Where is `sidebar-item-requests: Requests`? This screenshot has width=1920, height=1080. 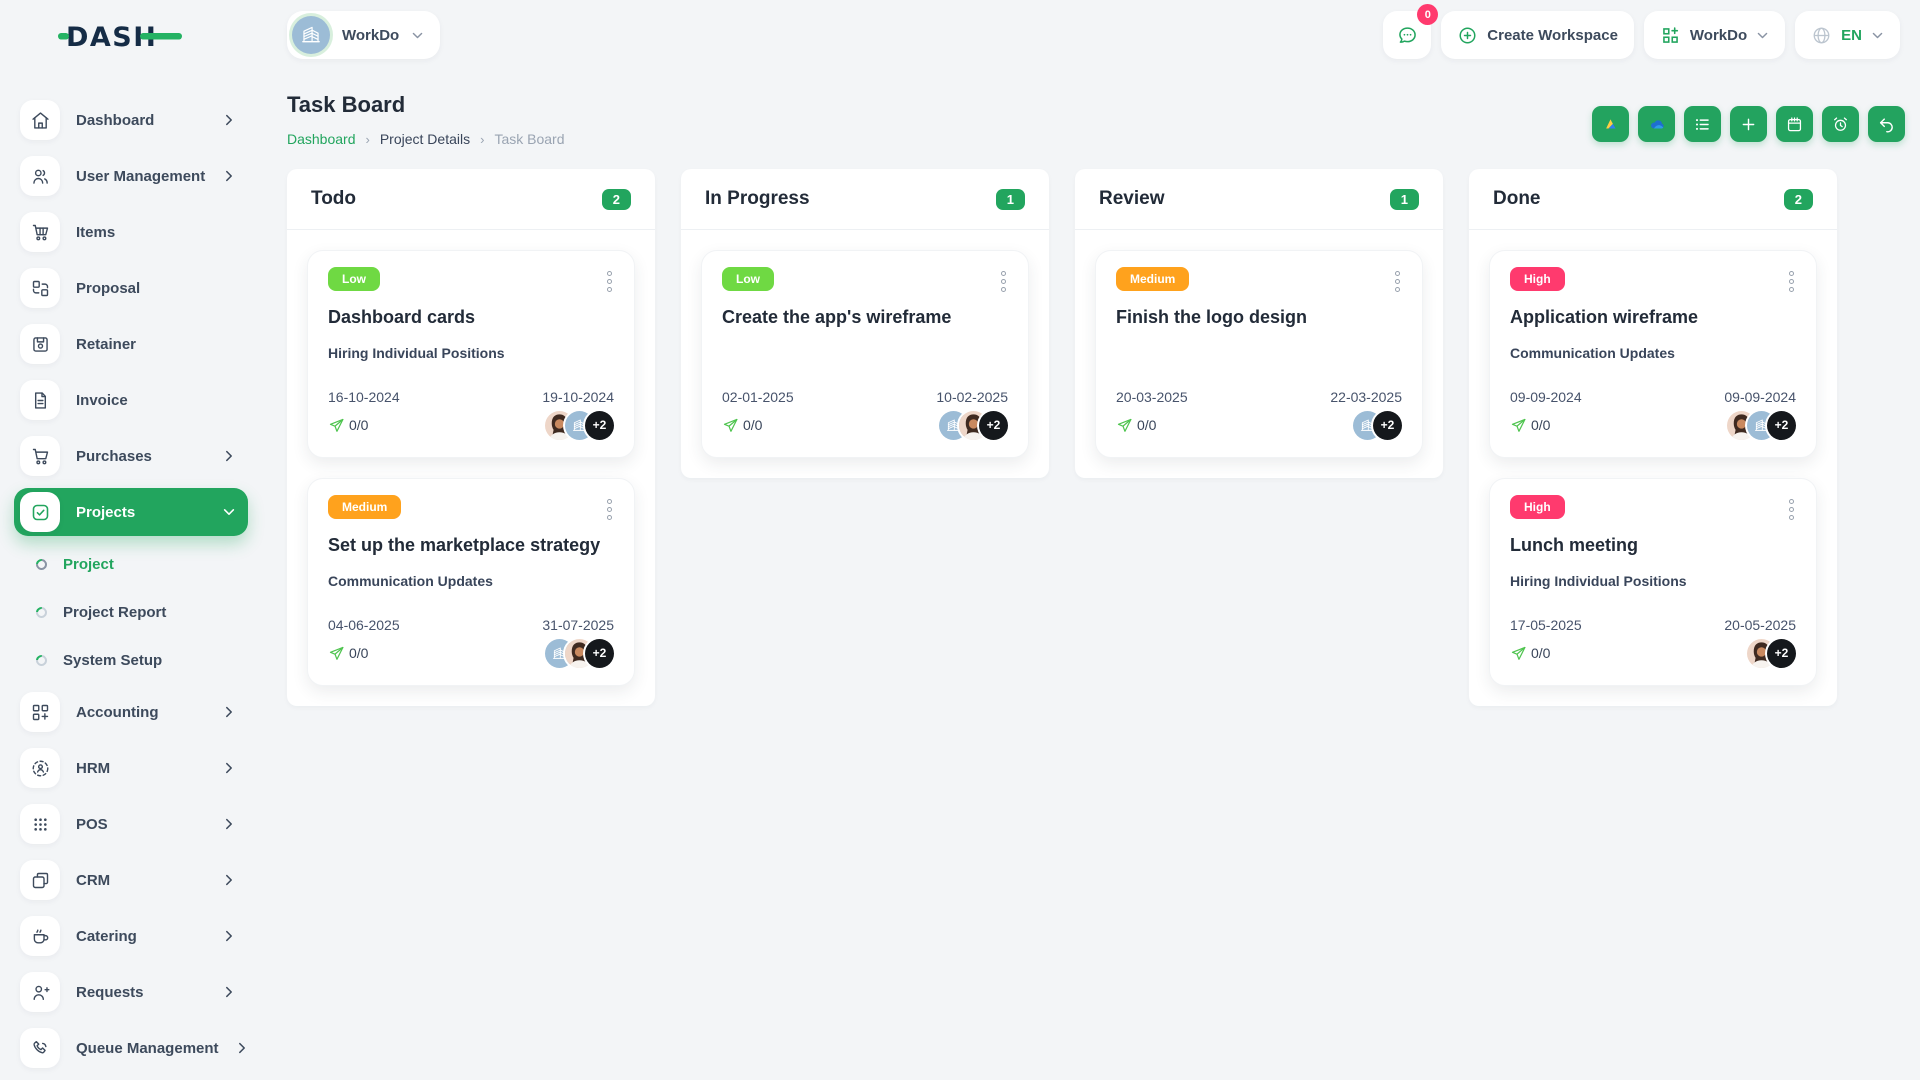 sidebar-item-requests: Requests is located at coordinates (131, 992).